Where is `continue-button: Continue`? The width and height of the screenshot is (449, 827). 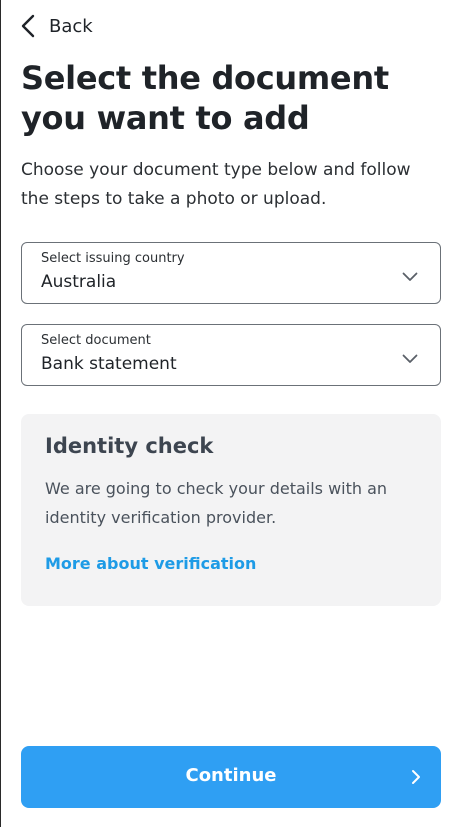 continue-button: Continue is located at coordinates (231, 777).